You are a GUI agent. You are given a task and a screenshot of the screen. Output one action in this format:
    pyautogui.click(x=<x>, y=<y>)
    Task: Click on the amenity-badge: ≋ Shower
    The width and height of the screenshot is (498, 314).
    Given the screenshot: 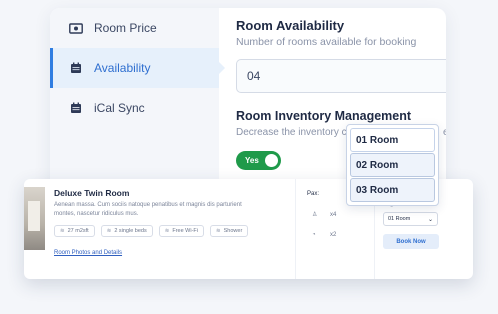 What is the action you would take?
    pyautogui.click(x=229, y=231)
    